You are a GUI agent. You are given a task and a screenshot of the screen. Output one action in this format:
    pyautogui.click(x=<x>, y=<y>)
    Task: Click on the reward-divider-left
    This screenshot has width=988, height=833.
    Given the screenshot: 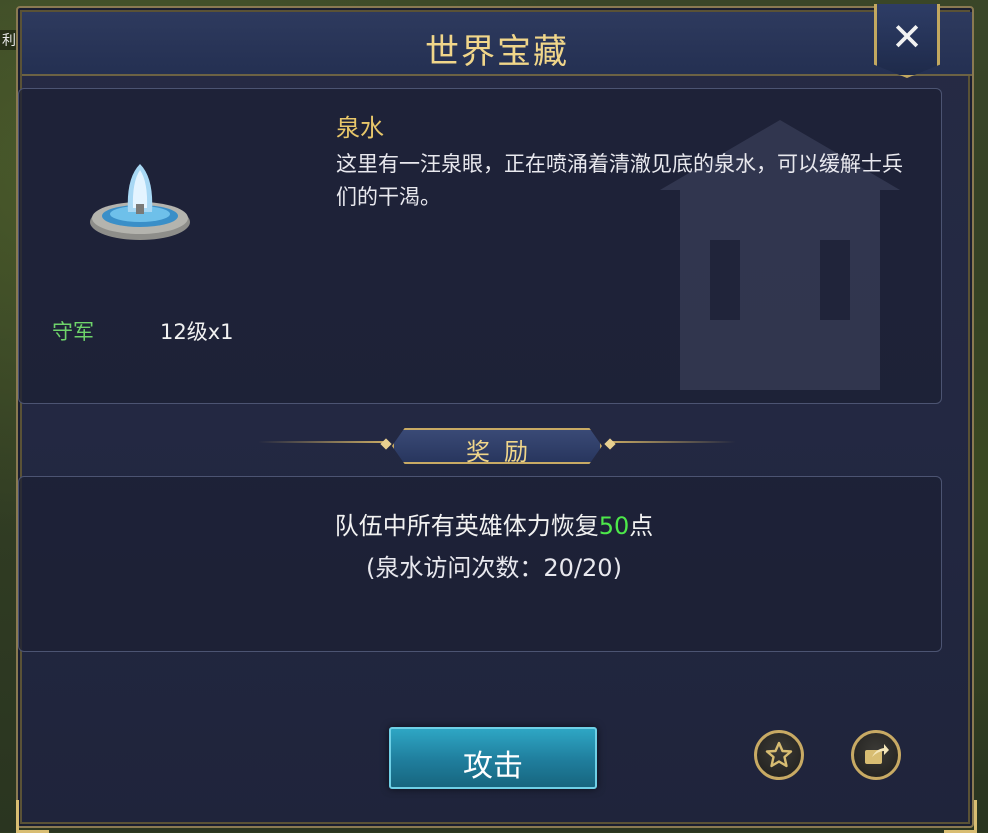 What is the action you would take?
    pyautogui.click(x=322, y=442)
    